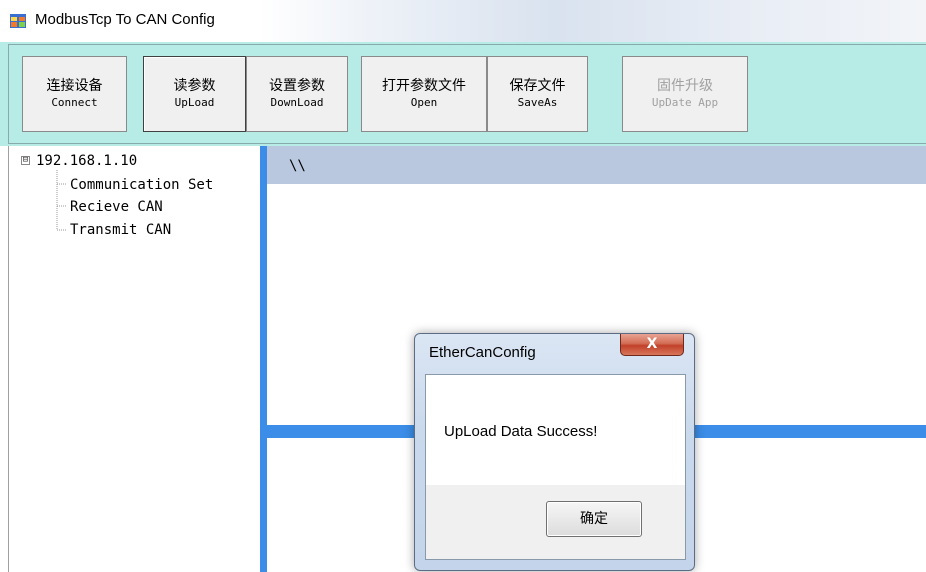 This screenshot has width=926, height=572. Describe the element at coordinates (116, 207) in the screenshot. I see `tree-item-recieve-can: Recieve CAN` at that location.